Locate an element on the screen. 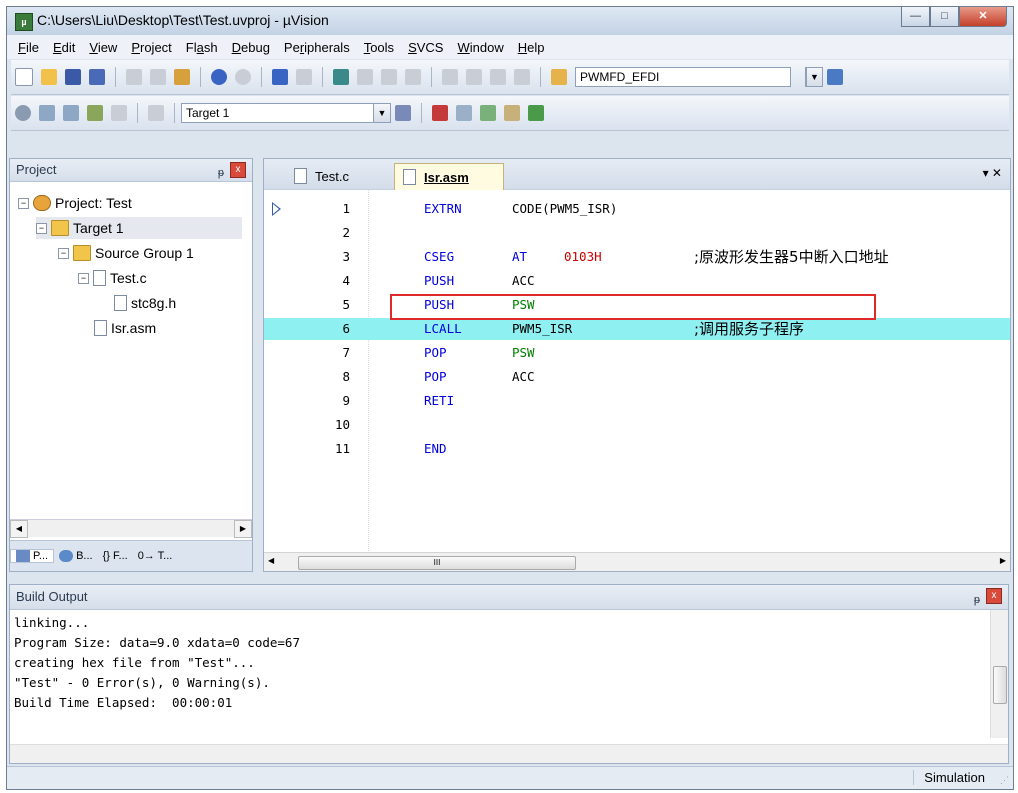  pack-installer-icon is located at coordinates (512, 113).